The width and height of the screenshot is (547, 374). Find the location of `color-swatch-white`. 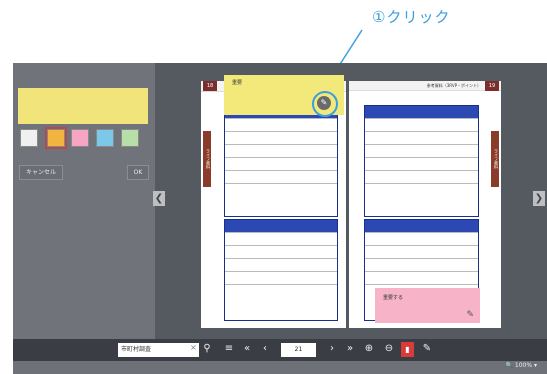

color-swatch-white is located at coordinates (29, 138).